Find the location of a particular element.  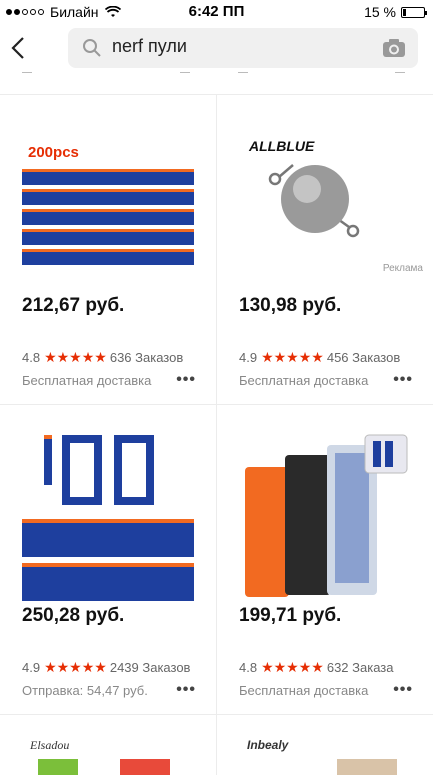

back-arrow-icon is located at coordinates (20, 48).